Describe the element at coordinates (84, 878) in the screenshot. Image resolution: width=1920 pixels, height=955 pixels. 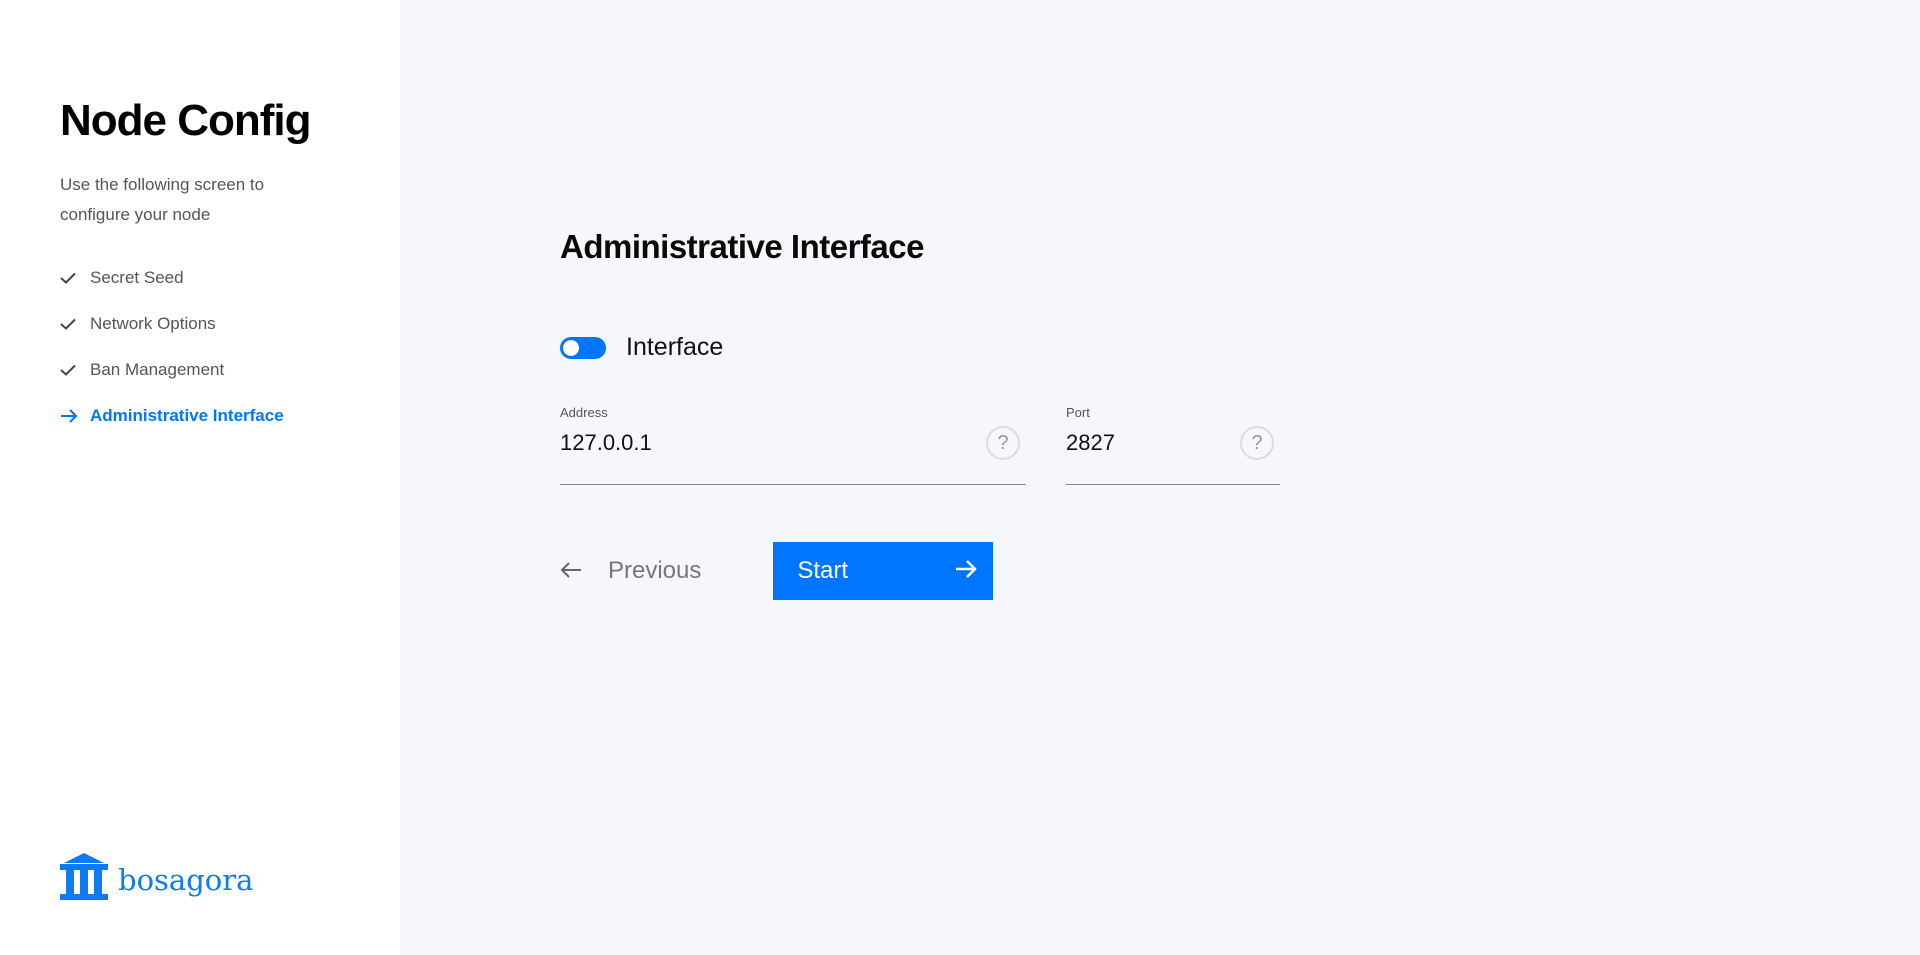
I see `temple-icon` at that location.